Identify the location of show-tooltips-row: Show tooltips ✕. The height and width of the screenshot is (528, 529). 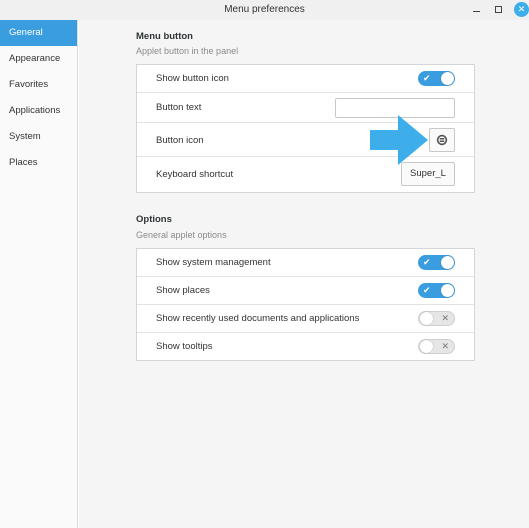
(305, 346).